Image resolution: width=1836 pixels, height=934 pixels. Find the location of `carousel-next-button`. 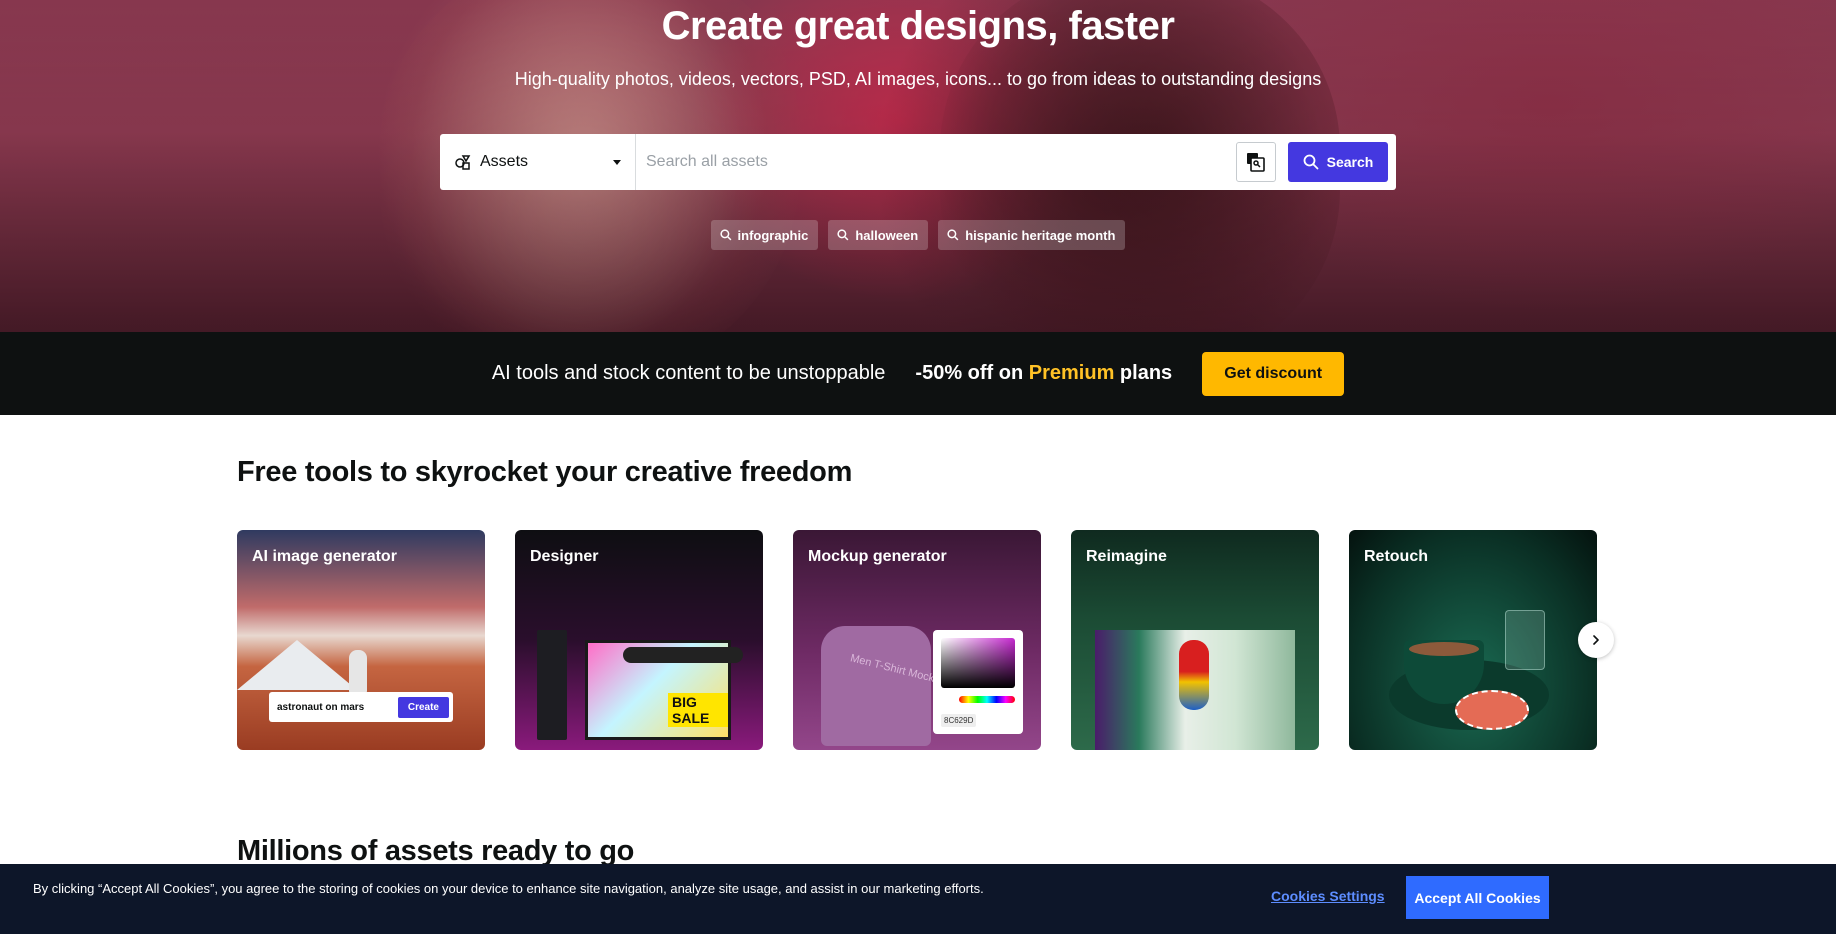

carousel-next-button is located at coordinates (1596, 640).